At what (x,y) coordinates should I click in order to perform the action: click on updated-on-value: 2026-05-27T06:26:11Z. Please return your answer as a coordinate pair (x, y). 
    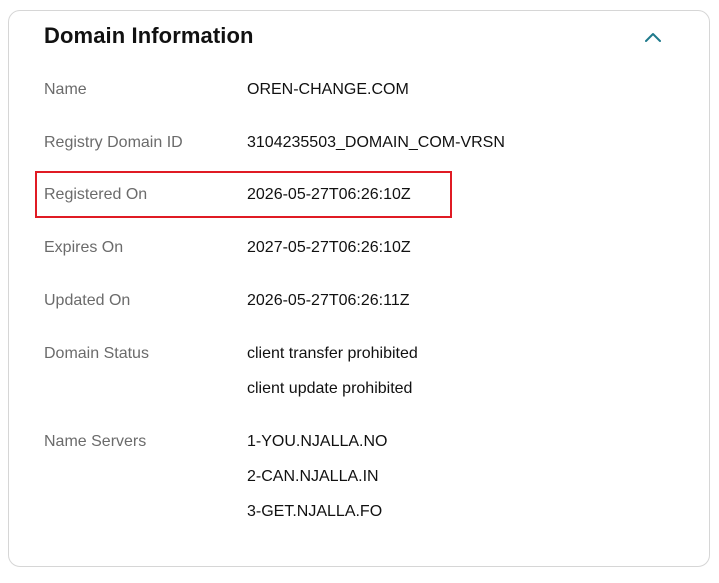
    Looking at the image, I should click on (328, 300).